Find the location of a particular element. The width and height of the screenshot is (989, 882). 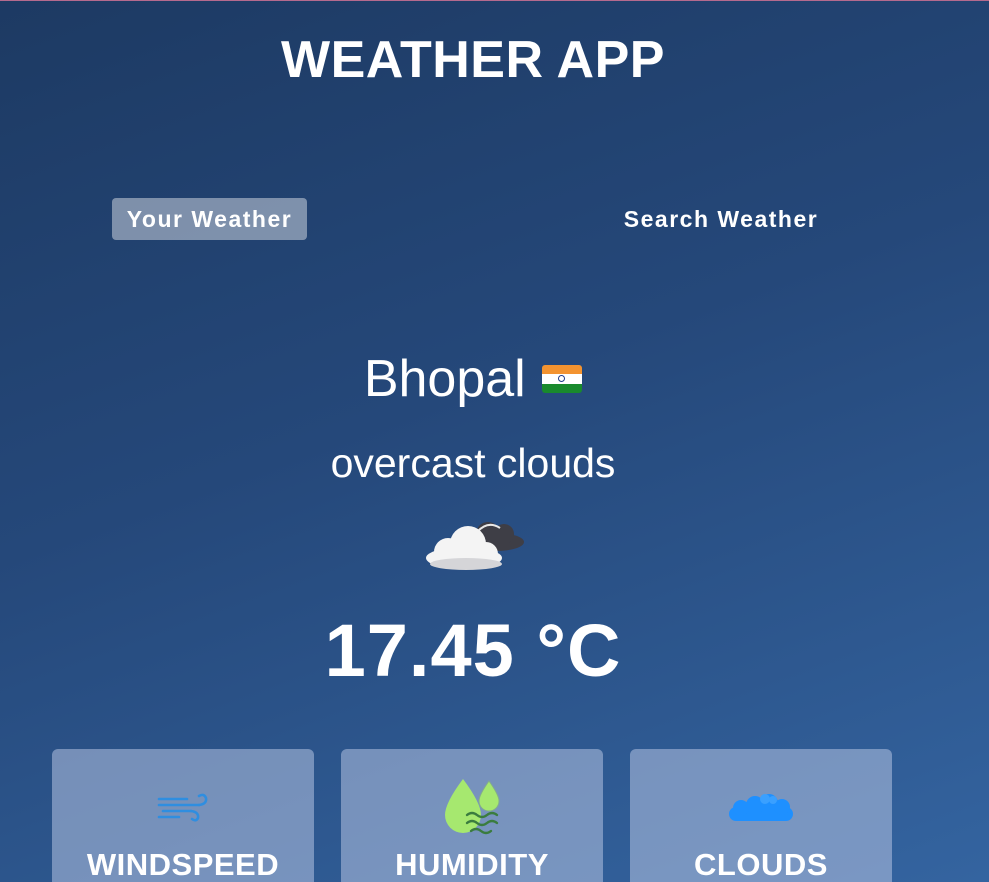

tab-your-weather: Your Weather is located at coordinates (209, 219).